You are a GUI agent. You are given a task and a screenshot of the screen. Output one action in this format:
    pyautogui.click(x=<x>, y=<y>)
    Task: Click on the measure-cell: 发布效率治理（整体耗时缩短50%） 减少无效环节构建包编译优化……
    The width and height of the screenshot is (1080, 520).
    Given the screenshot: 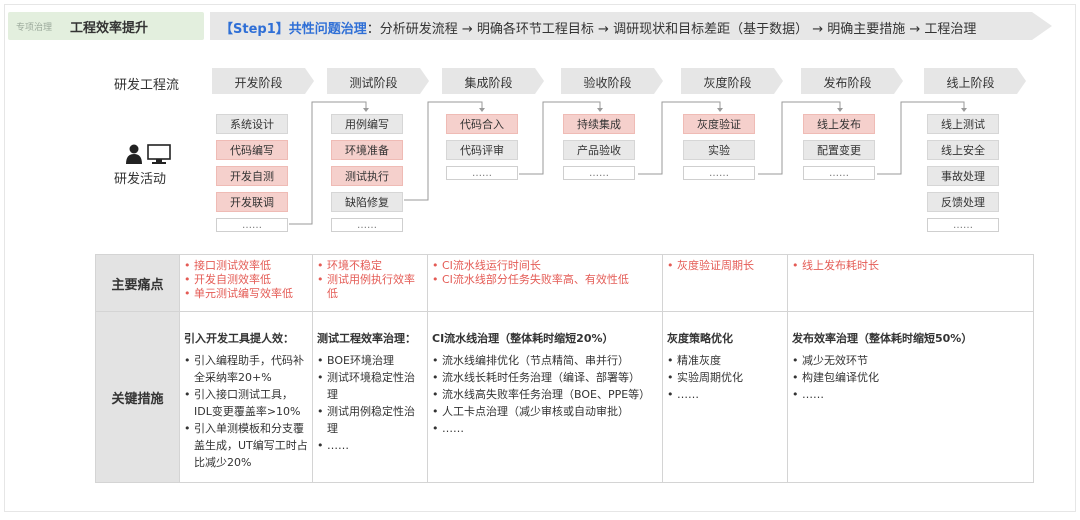 What is the action you would take?
    pyautogui.click(x=910, y=397)
    